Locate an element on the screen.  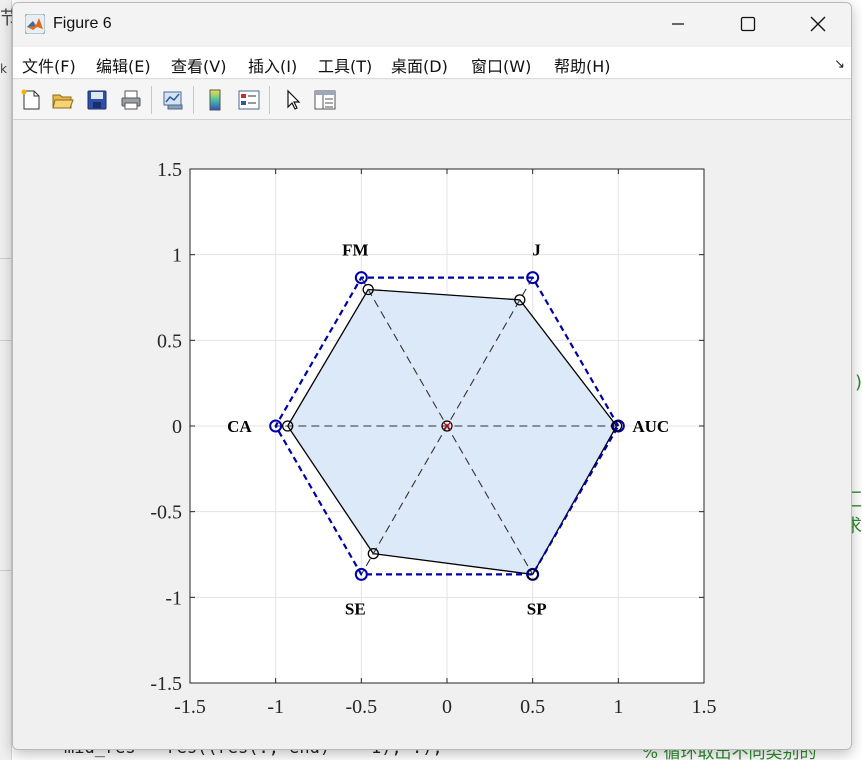
maximize-button is located at coordinates (748, 24).